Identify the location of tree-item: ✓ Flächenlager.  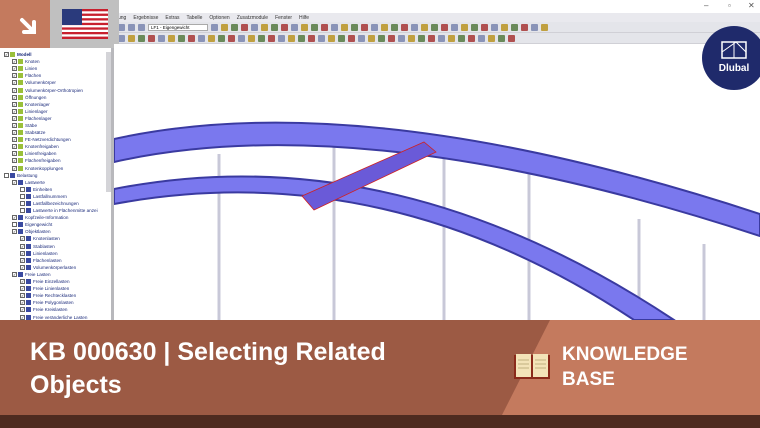
(55, 118).